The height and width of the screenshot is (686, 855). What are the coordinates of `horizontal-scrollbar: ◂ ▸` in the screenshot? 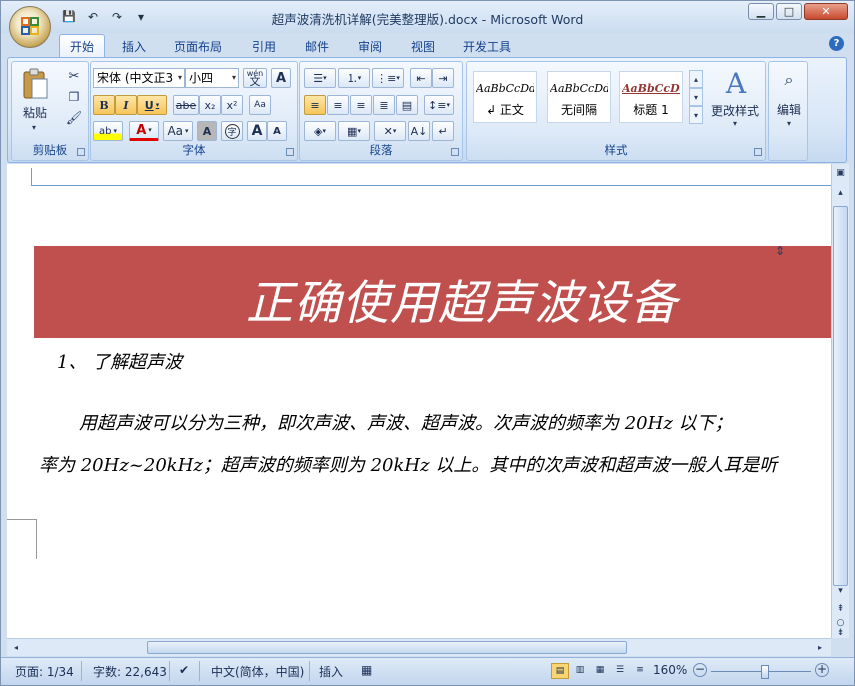 It's located at (419, 647).